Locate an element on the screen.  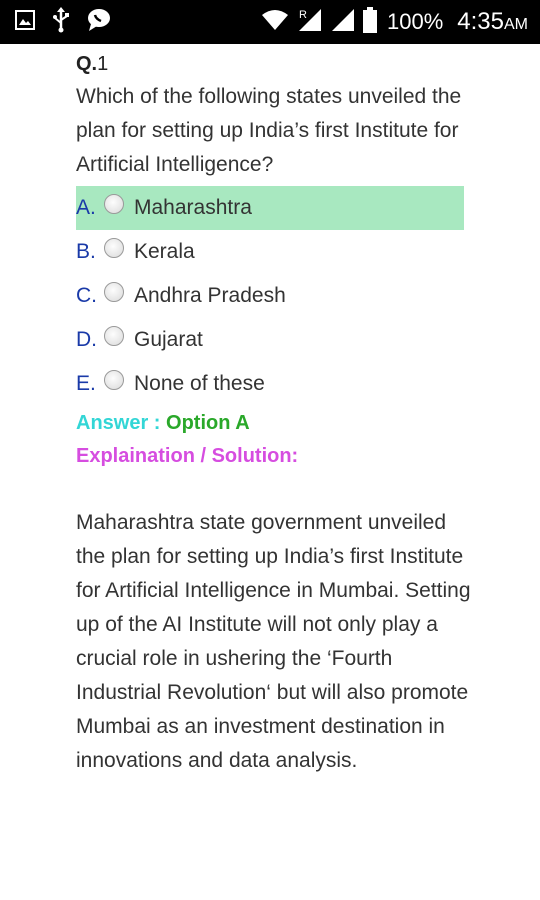
clock: 4:35AM is located at coordinates (492, 22).